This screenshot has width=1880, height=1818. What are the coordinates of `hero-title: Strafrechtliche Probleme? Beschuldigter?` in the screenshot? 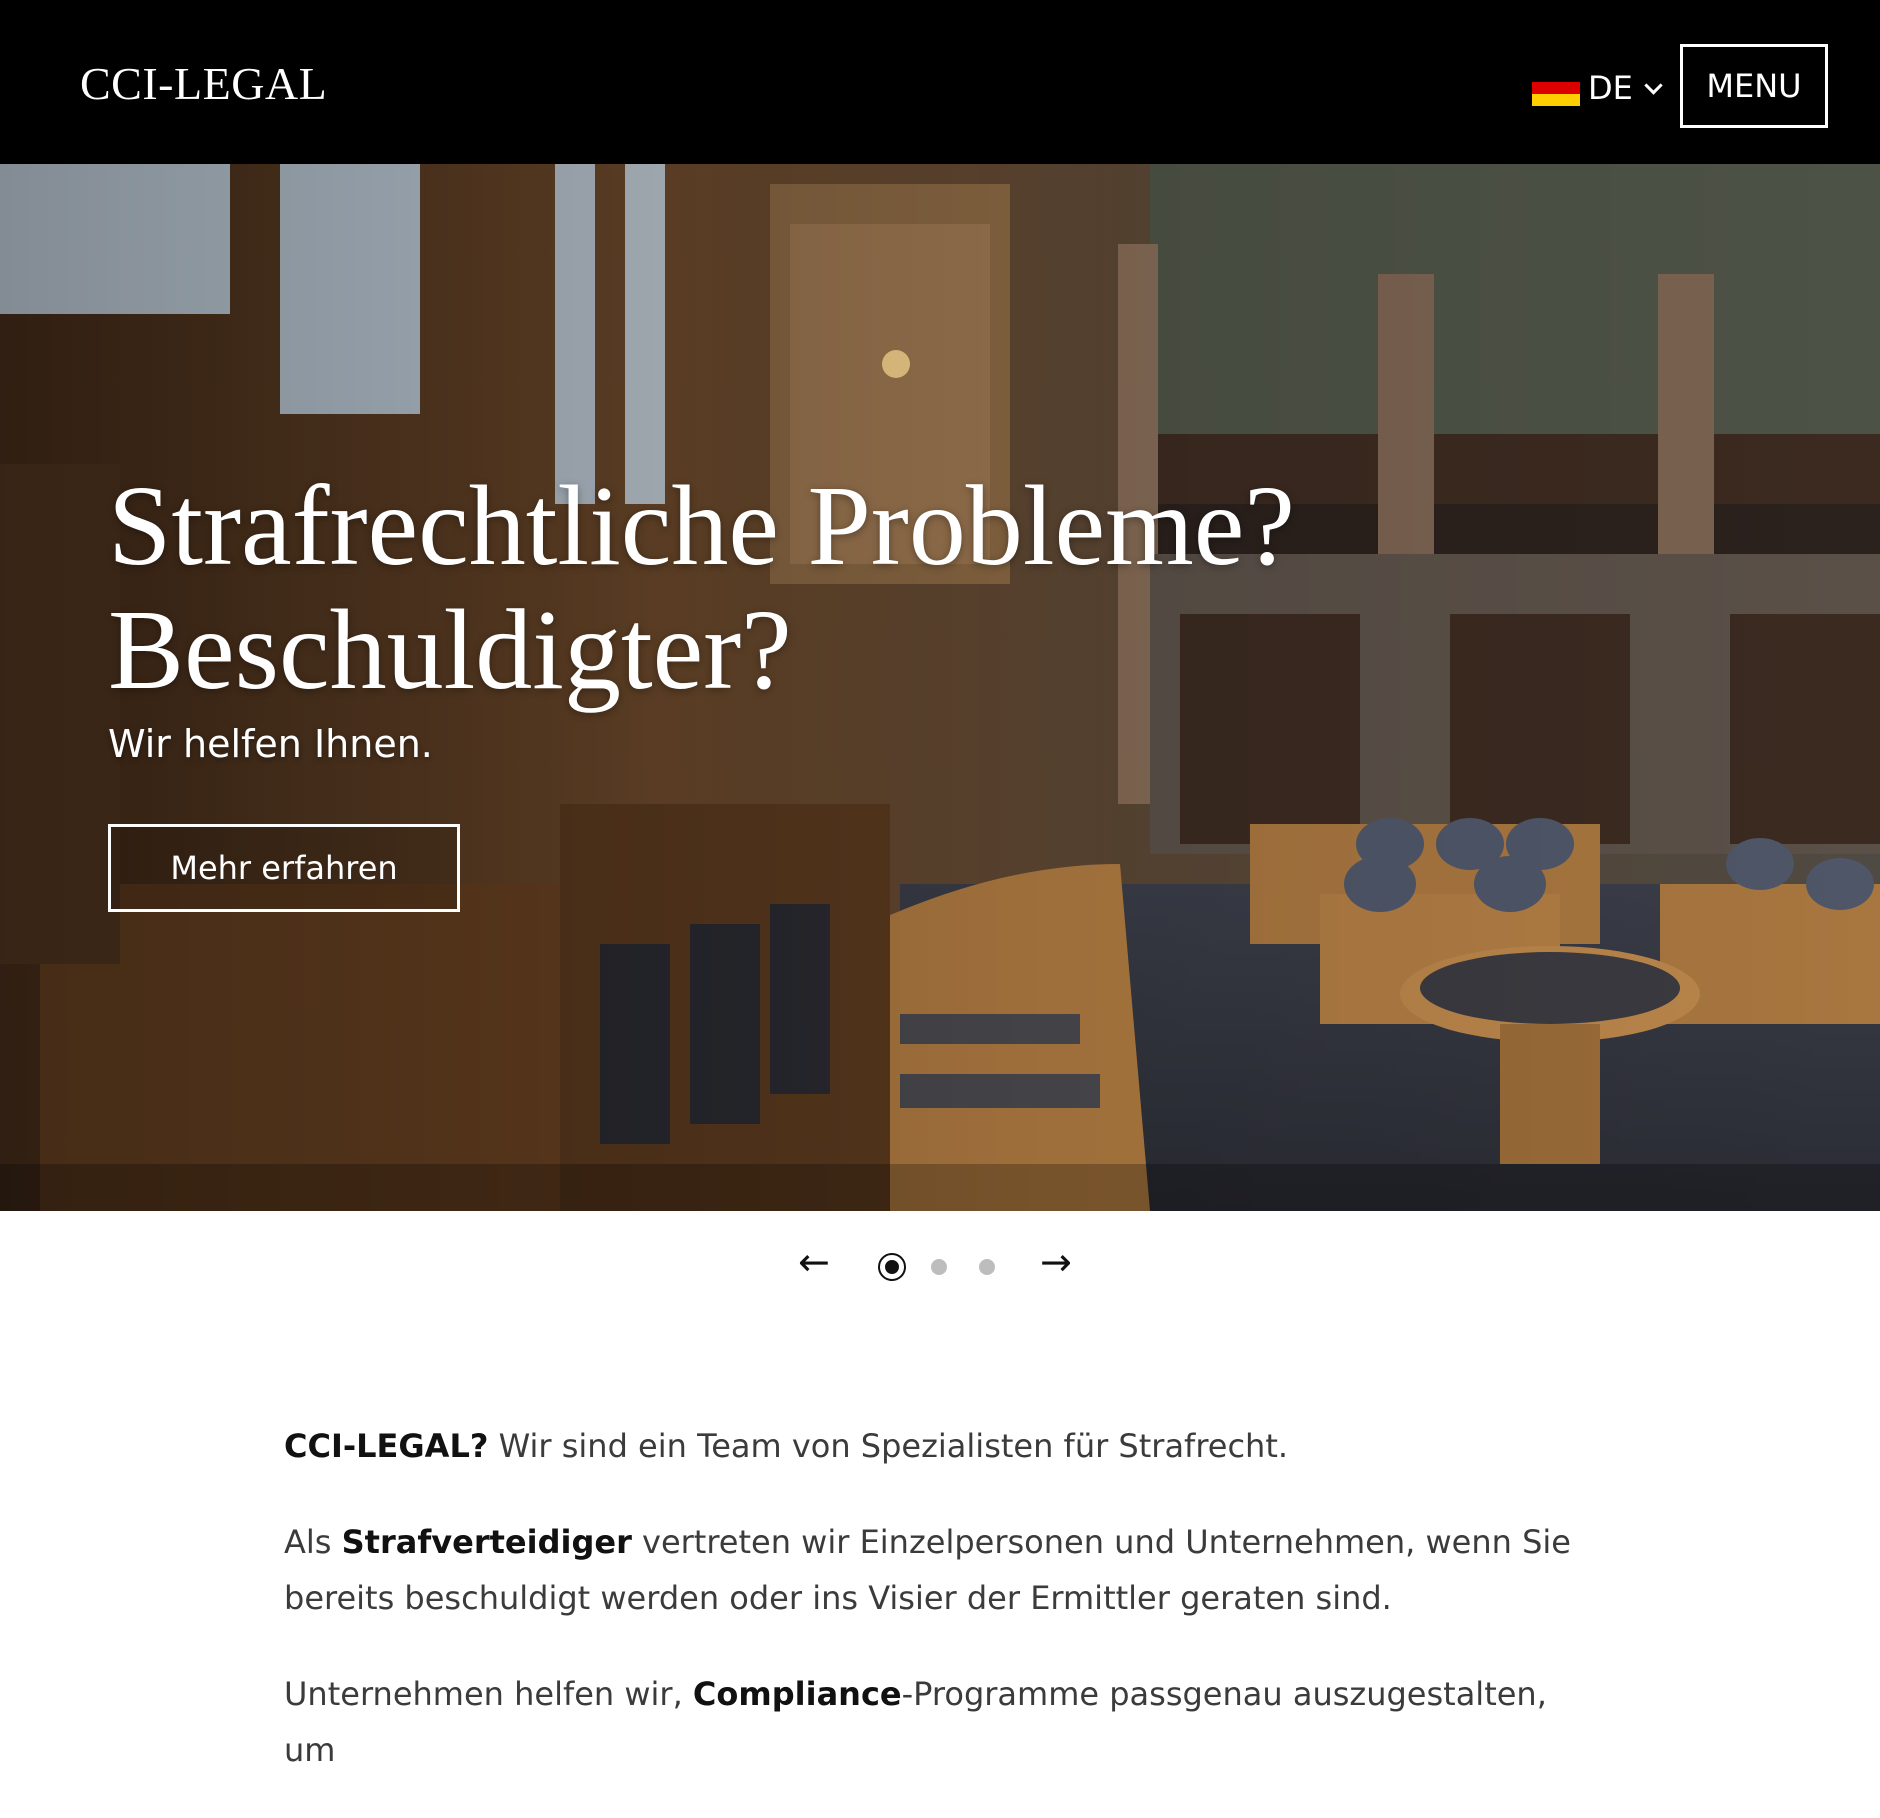 It's located at (701, 588).